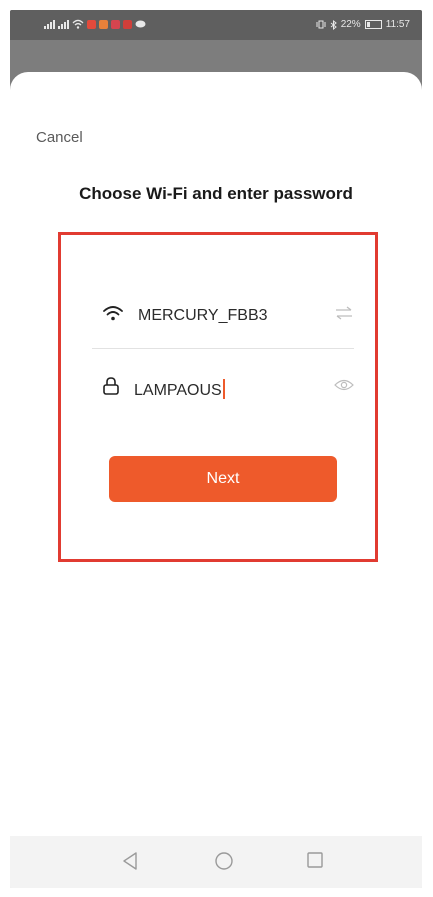 The height and width of the screenshot is (897, 433). Describe the element at coordinates (321, 24) in the screenshot. I see `vibrate-icon` at that location.